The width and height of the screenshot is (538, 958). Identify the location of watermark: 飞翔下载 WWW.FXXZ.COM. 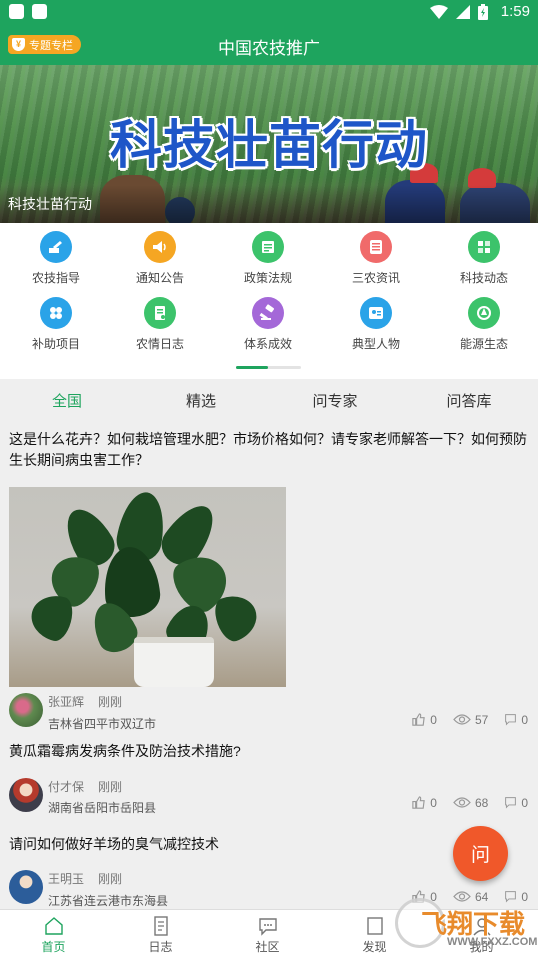
(466, 926).